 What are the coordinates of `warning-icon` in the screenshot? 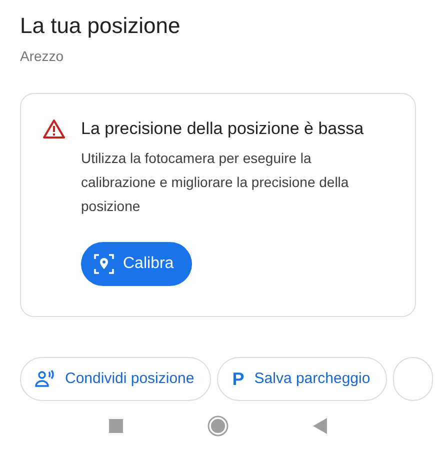 It's located at (54, 129).